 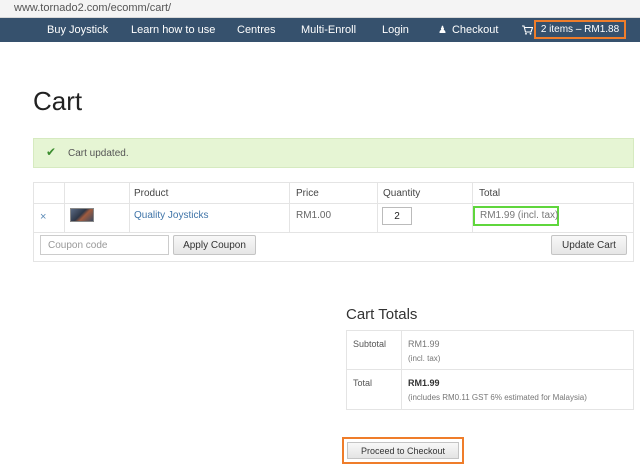 I want to click on url-text: www.tornado2.com/ecomm/cart/, so click(x=93, y=8).